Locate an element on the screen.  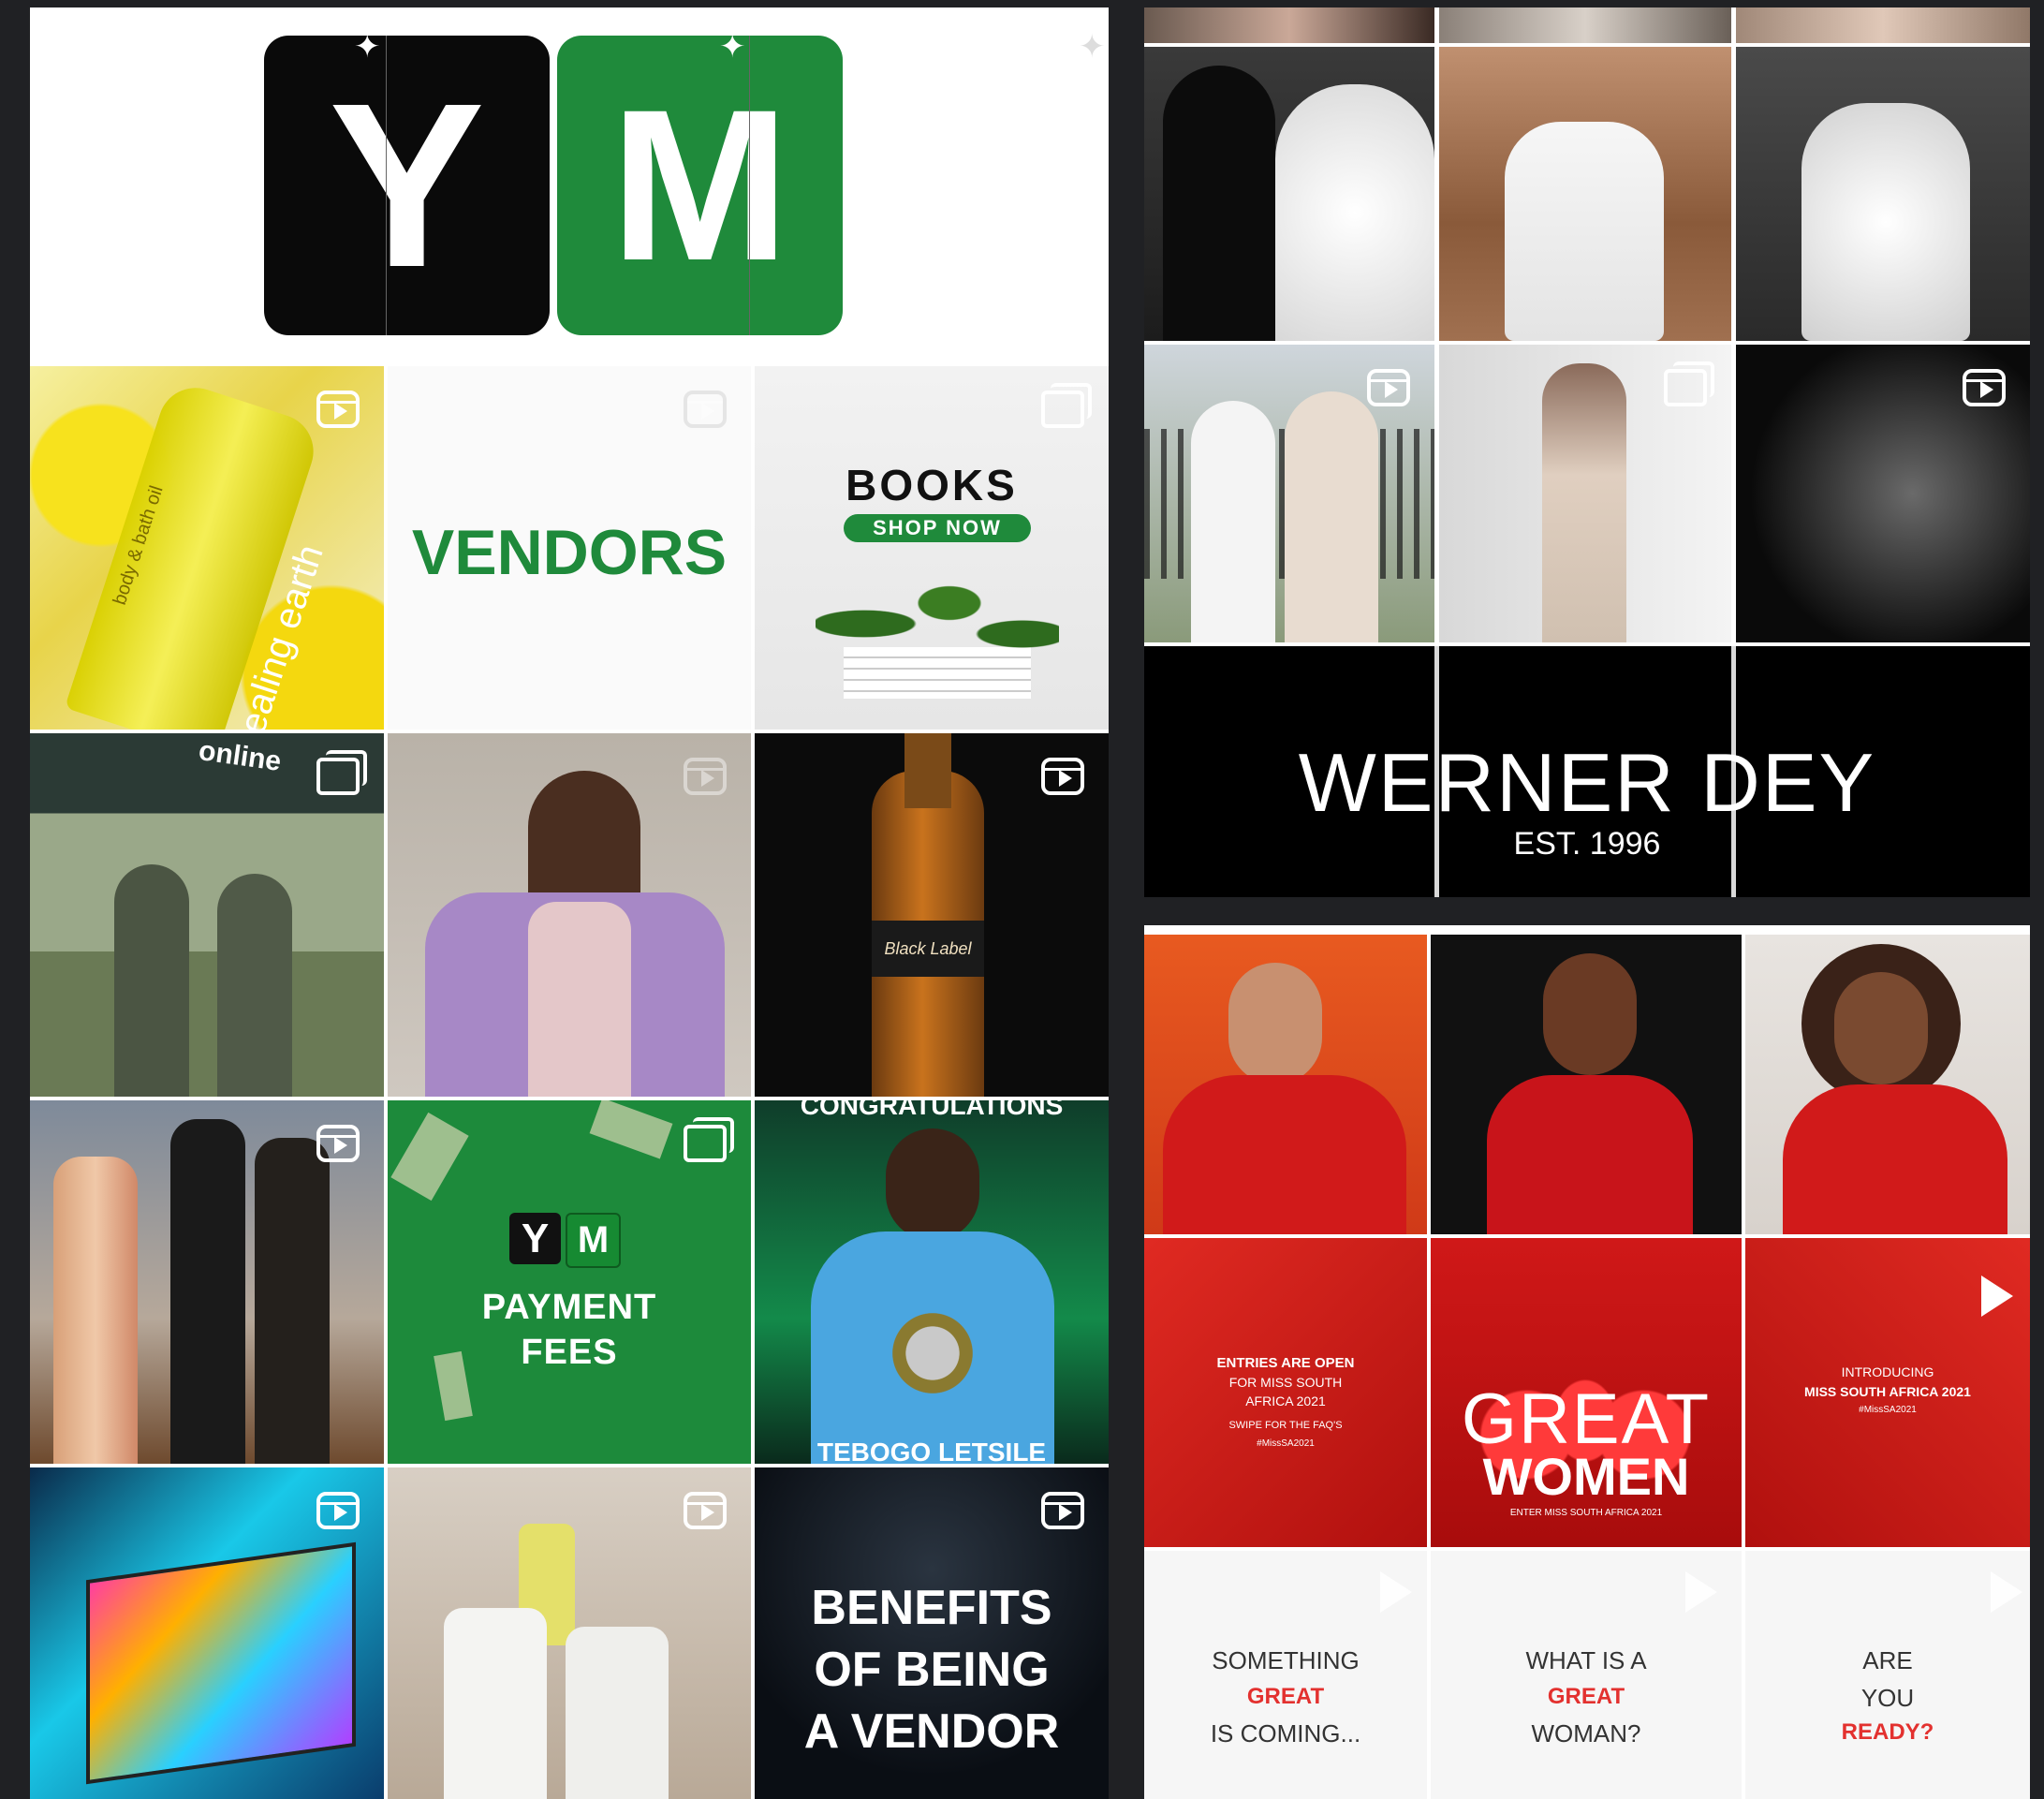
rose-bottle is located at coordinates (96, 1310).